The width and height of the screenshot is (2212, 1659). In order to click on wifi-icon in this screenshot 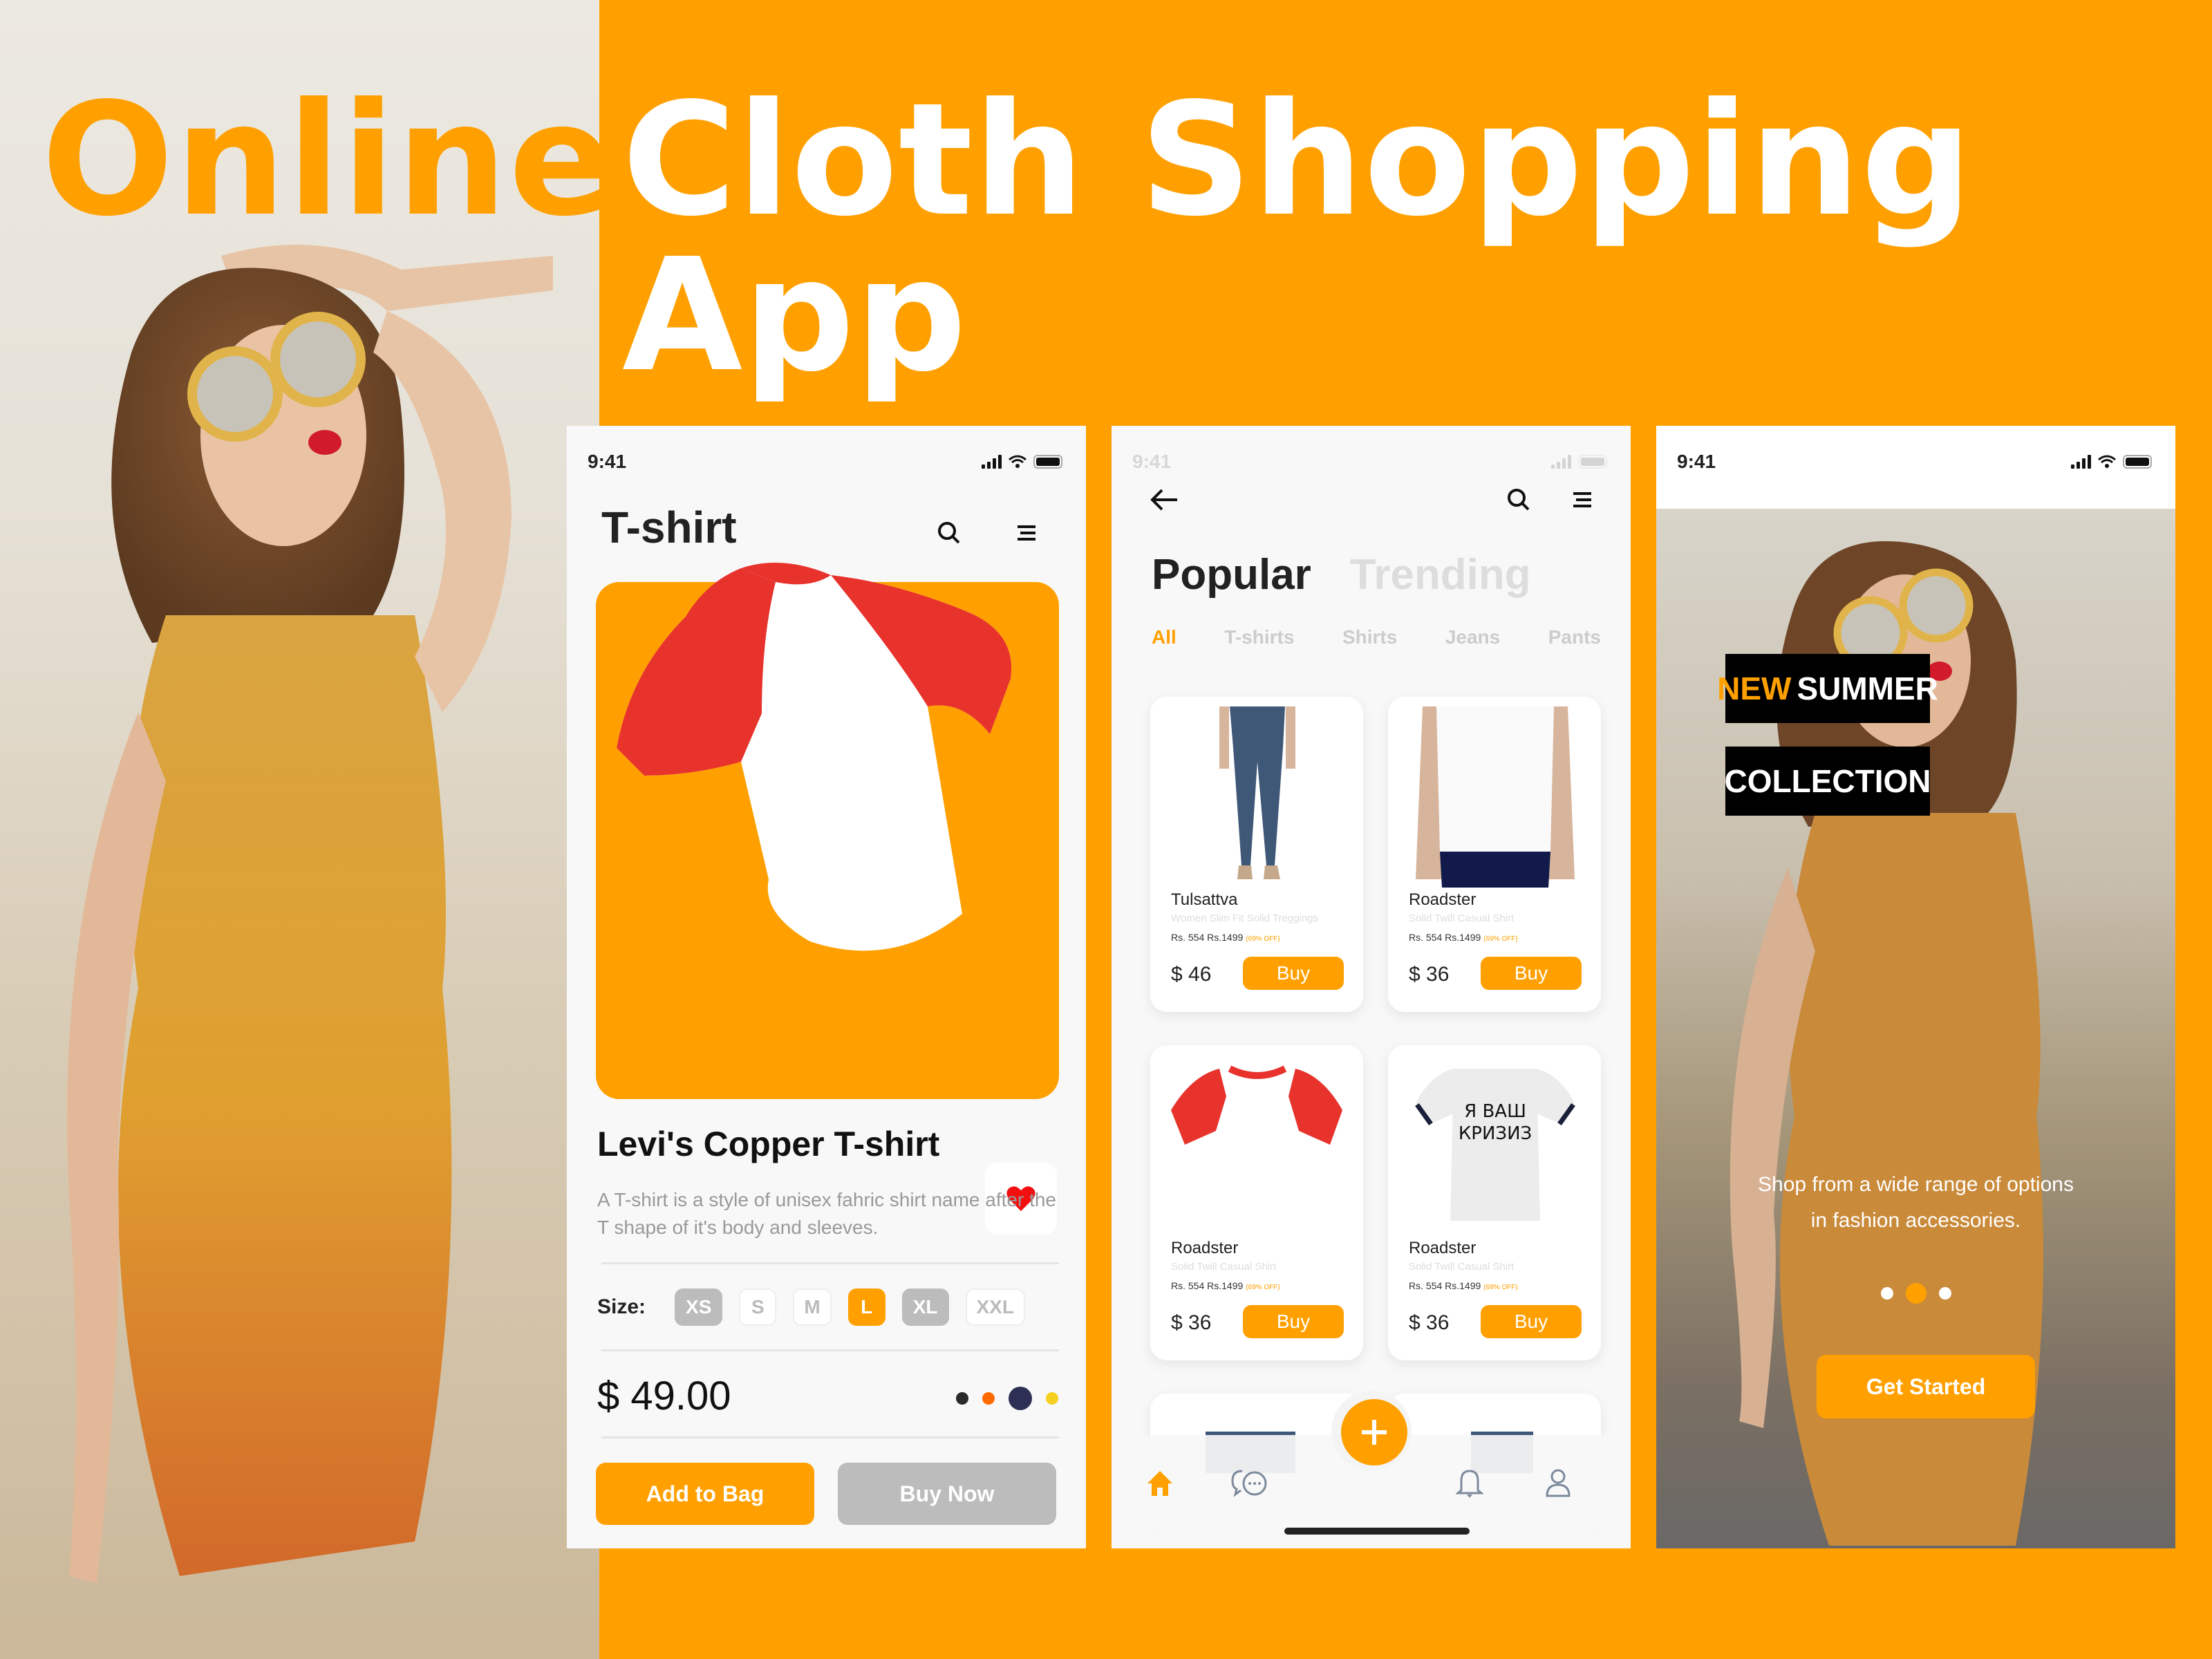, I will do `click(2107, 461)`.